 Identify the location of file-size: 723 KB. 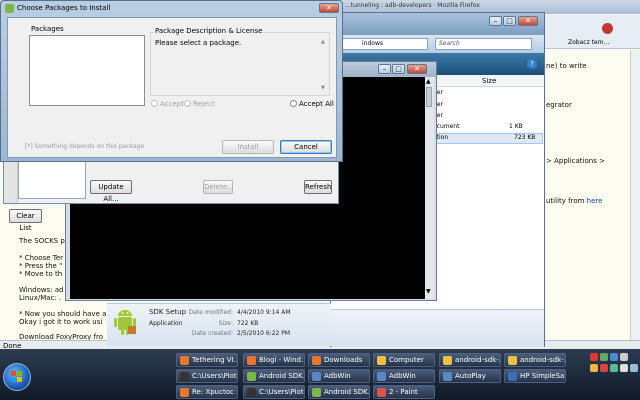
(525, 137).